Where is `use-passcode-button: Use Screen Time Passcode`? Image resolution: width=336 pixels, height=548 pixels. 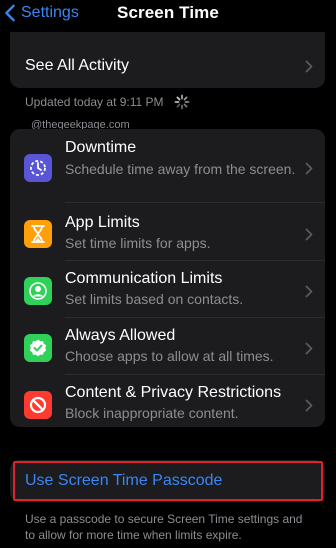 use-passcode-button: Use Screen Time Passcode is located at coordinates (123, 481).